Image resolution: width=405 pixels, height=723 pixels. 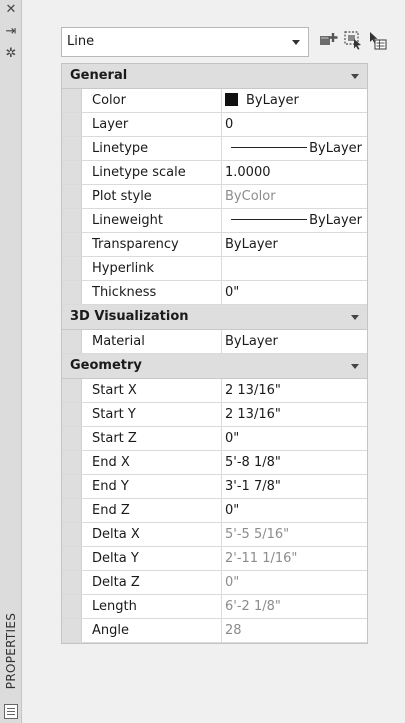 I want to click on property-value: 3'-1 7/8", so click(x=294, y=486).